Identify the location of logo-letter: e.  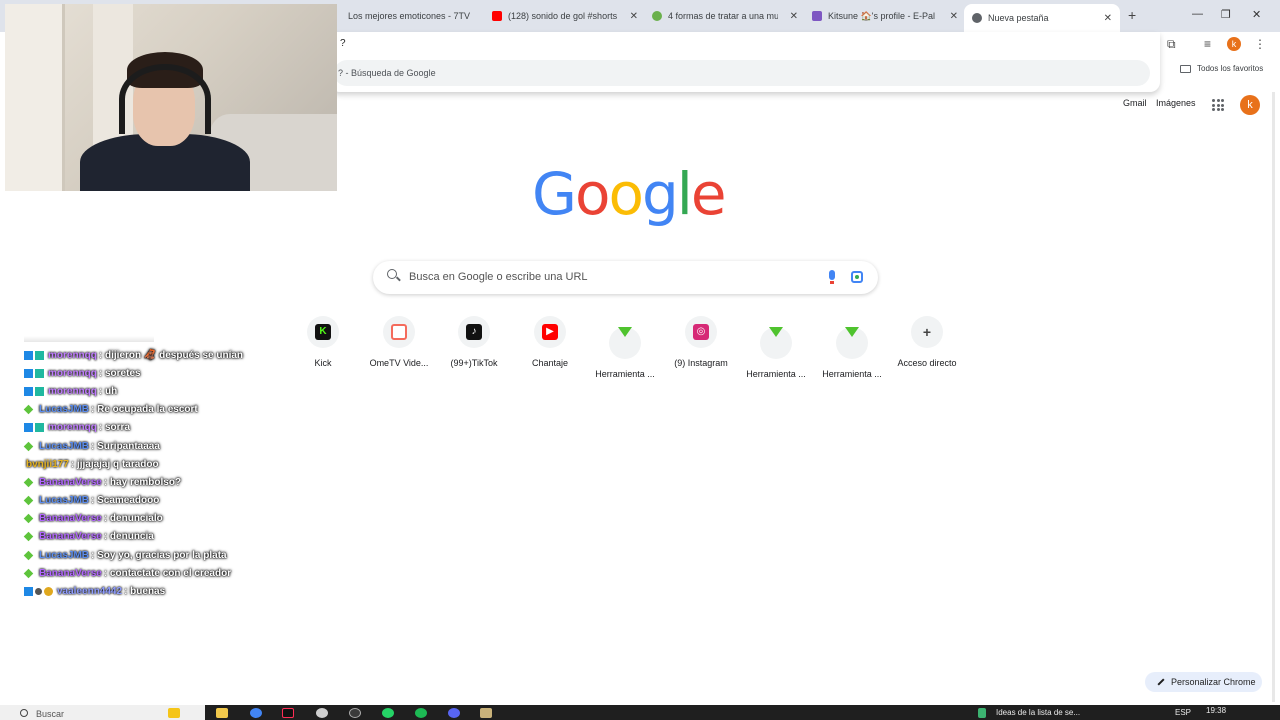
(708, 194).